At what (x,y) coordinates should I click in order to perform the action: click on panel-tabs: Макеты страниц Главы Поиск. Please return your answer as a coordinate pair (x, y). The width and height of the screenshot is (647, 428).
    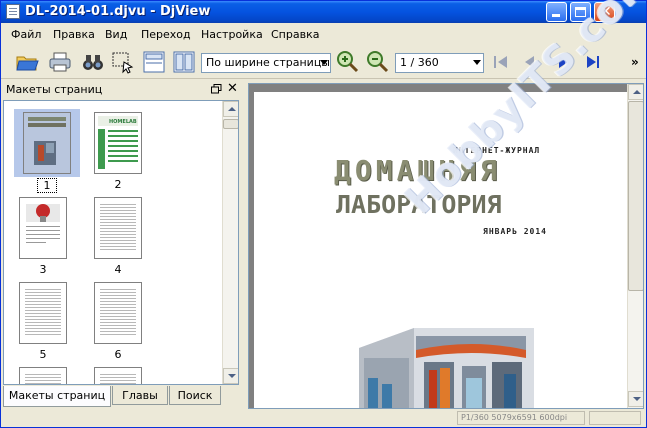
    Looking at the image, I should click on (123, 396).